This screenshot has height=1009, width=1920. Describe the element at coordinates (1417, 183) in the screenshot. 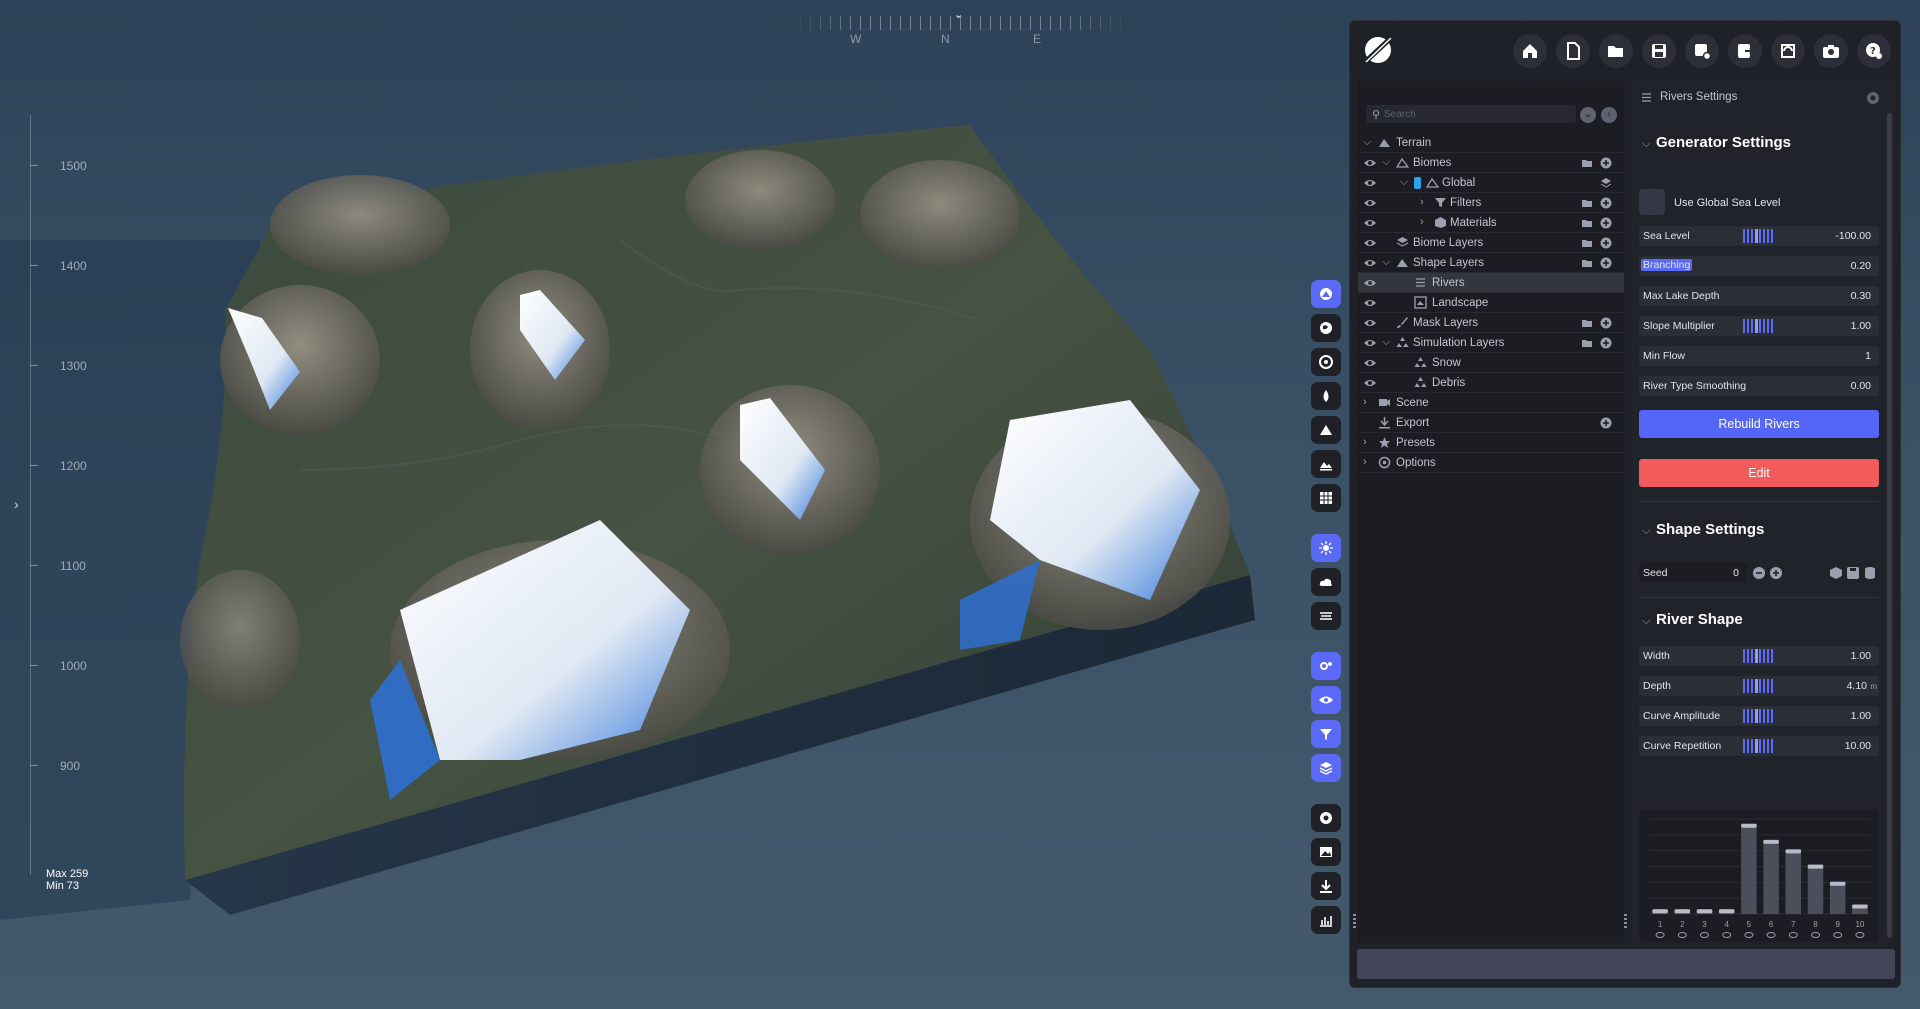

I see `biome-color-swatch` at that location.